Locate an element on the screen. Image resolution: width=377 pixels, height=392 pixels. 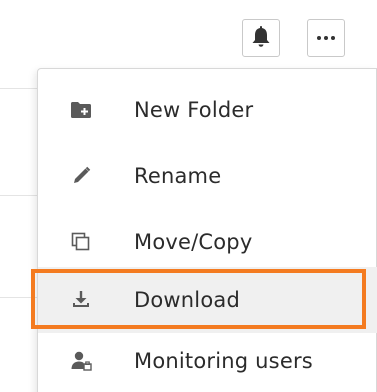
more-options-button is located at coordinates (326, 38).